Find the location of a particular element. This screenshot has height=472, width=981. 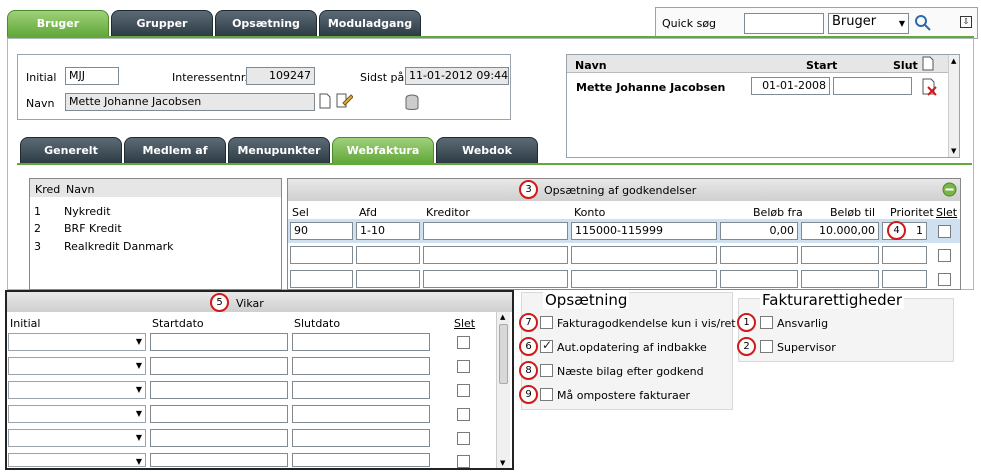

tab-moduladgang: Moduladgang is located at coordinates (370, 23).